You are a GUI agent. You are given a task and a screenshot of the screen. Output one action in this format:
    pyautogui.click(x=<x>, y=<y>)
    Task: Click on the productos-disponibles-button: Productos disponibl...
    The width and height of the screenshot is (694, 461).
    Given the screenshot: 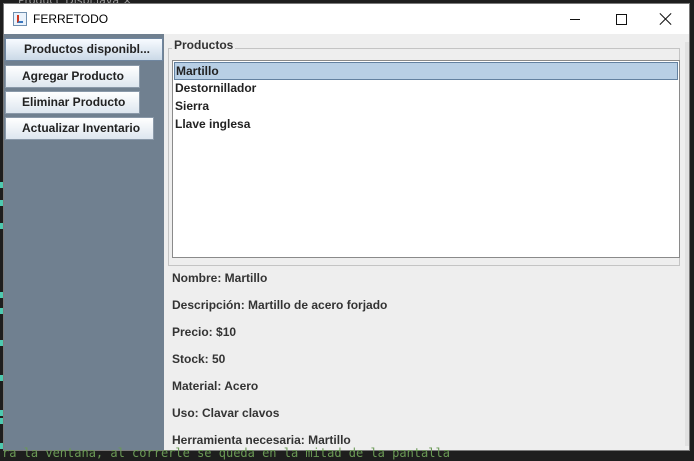 What is the action you would take?
    pyautogui.click(x=84, y=49)
    